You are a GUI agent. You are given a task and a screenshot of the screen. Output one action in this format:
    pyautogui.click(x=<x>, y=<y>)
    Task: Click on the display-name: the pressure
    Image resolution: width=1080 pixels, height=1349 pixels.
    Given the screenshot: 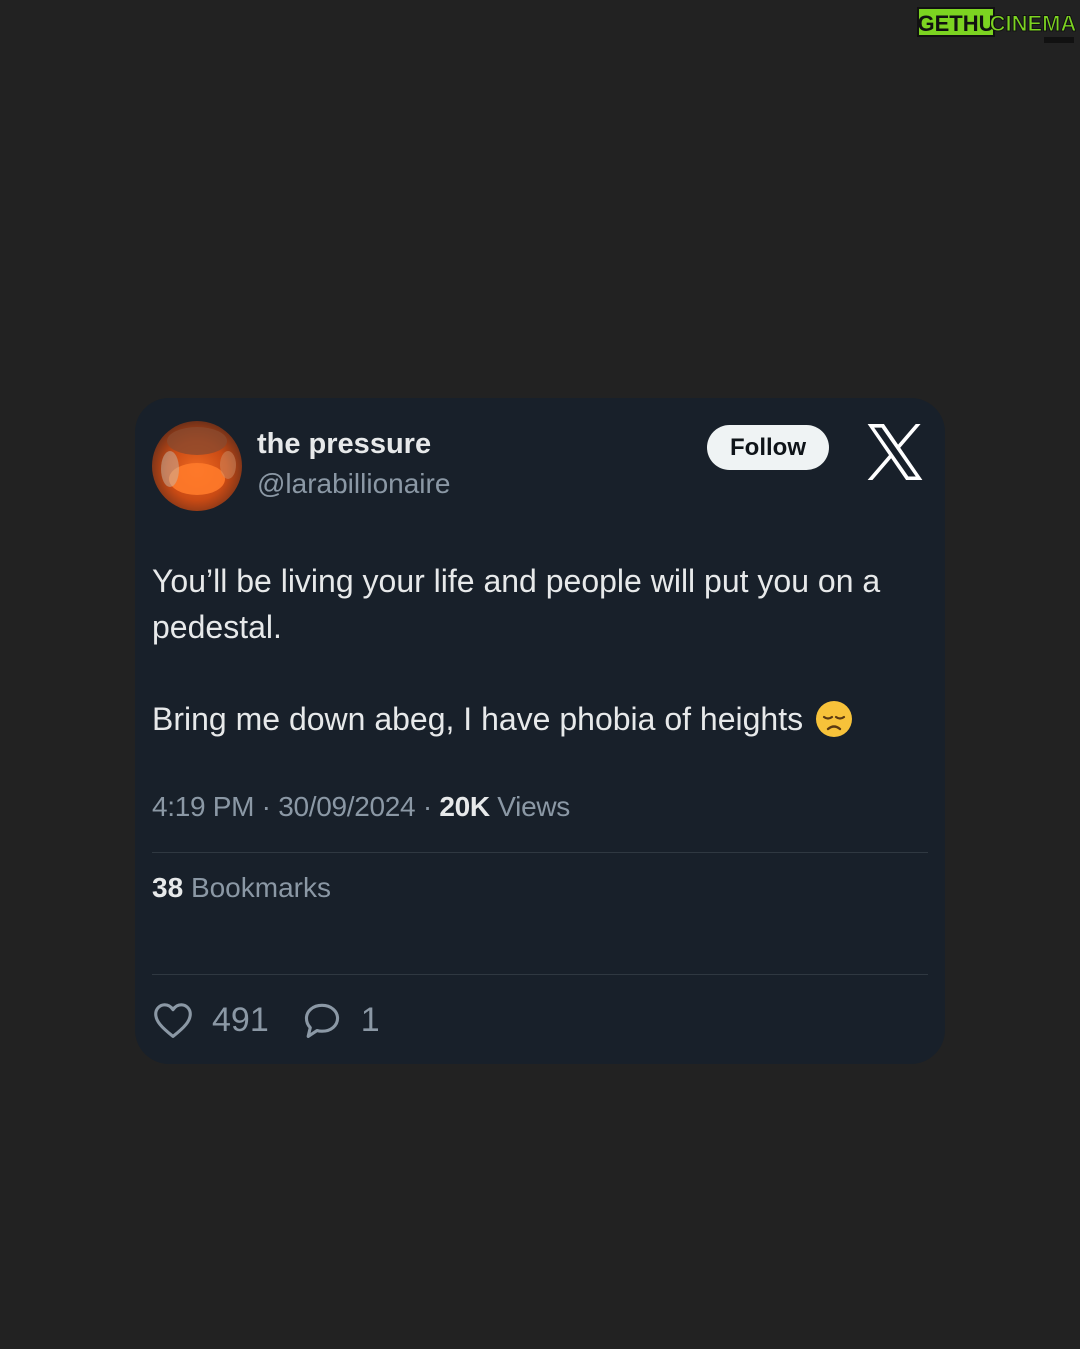 What is the action you would take?
    pyautogui.click(x=344, y=444)
    